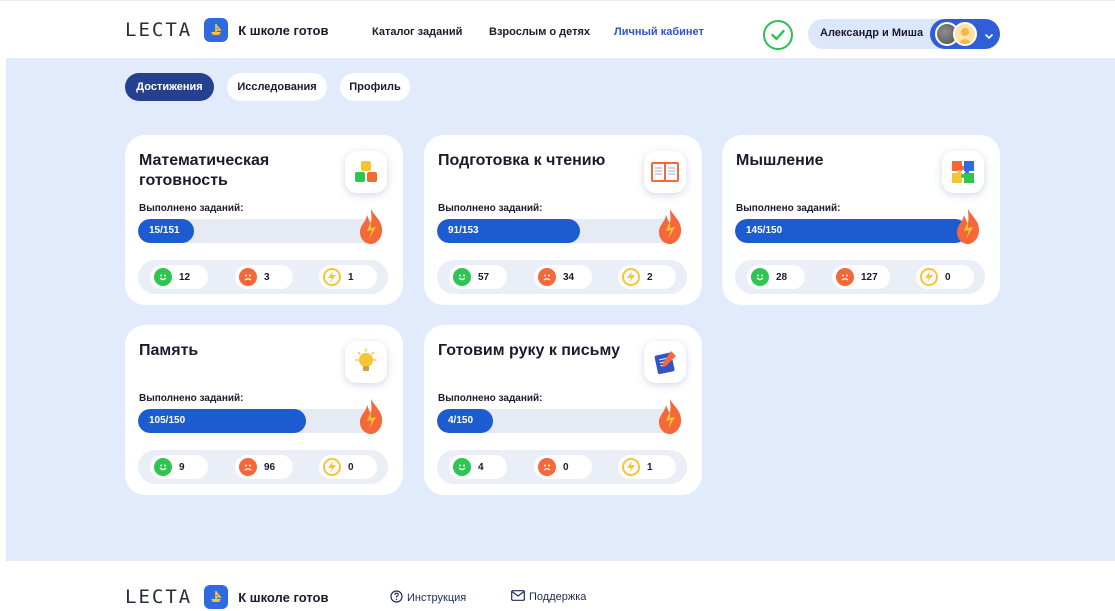 Image resolution: width=1115 pixels, height=611 pixels. I want to click on brand-wordmark: LECTA, so click(159, 30).